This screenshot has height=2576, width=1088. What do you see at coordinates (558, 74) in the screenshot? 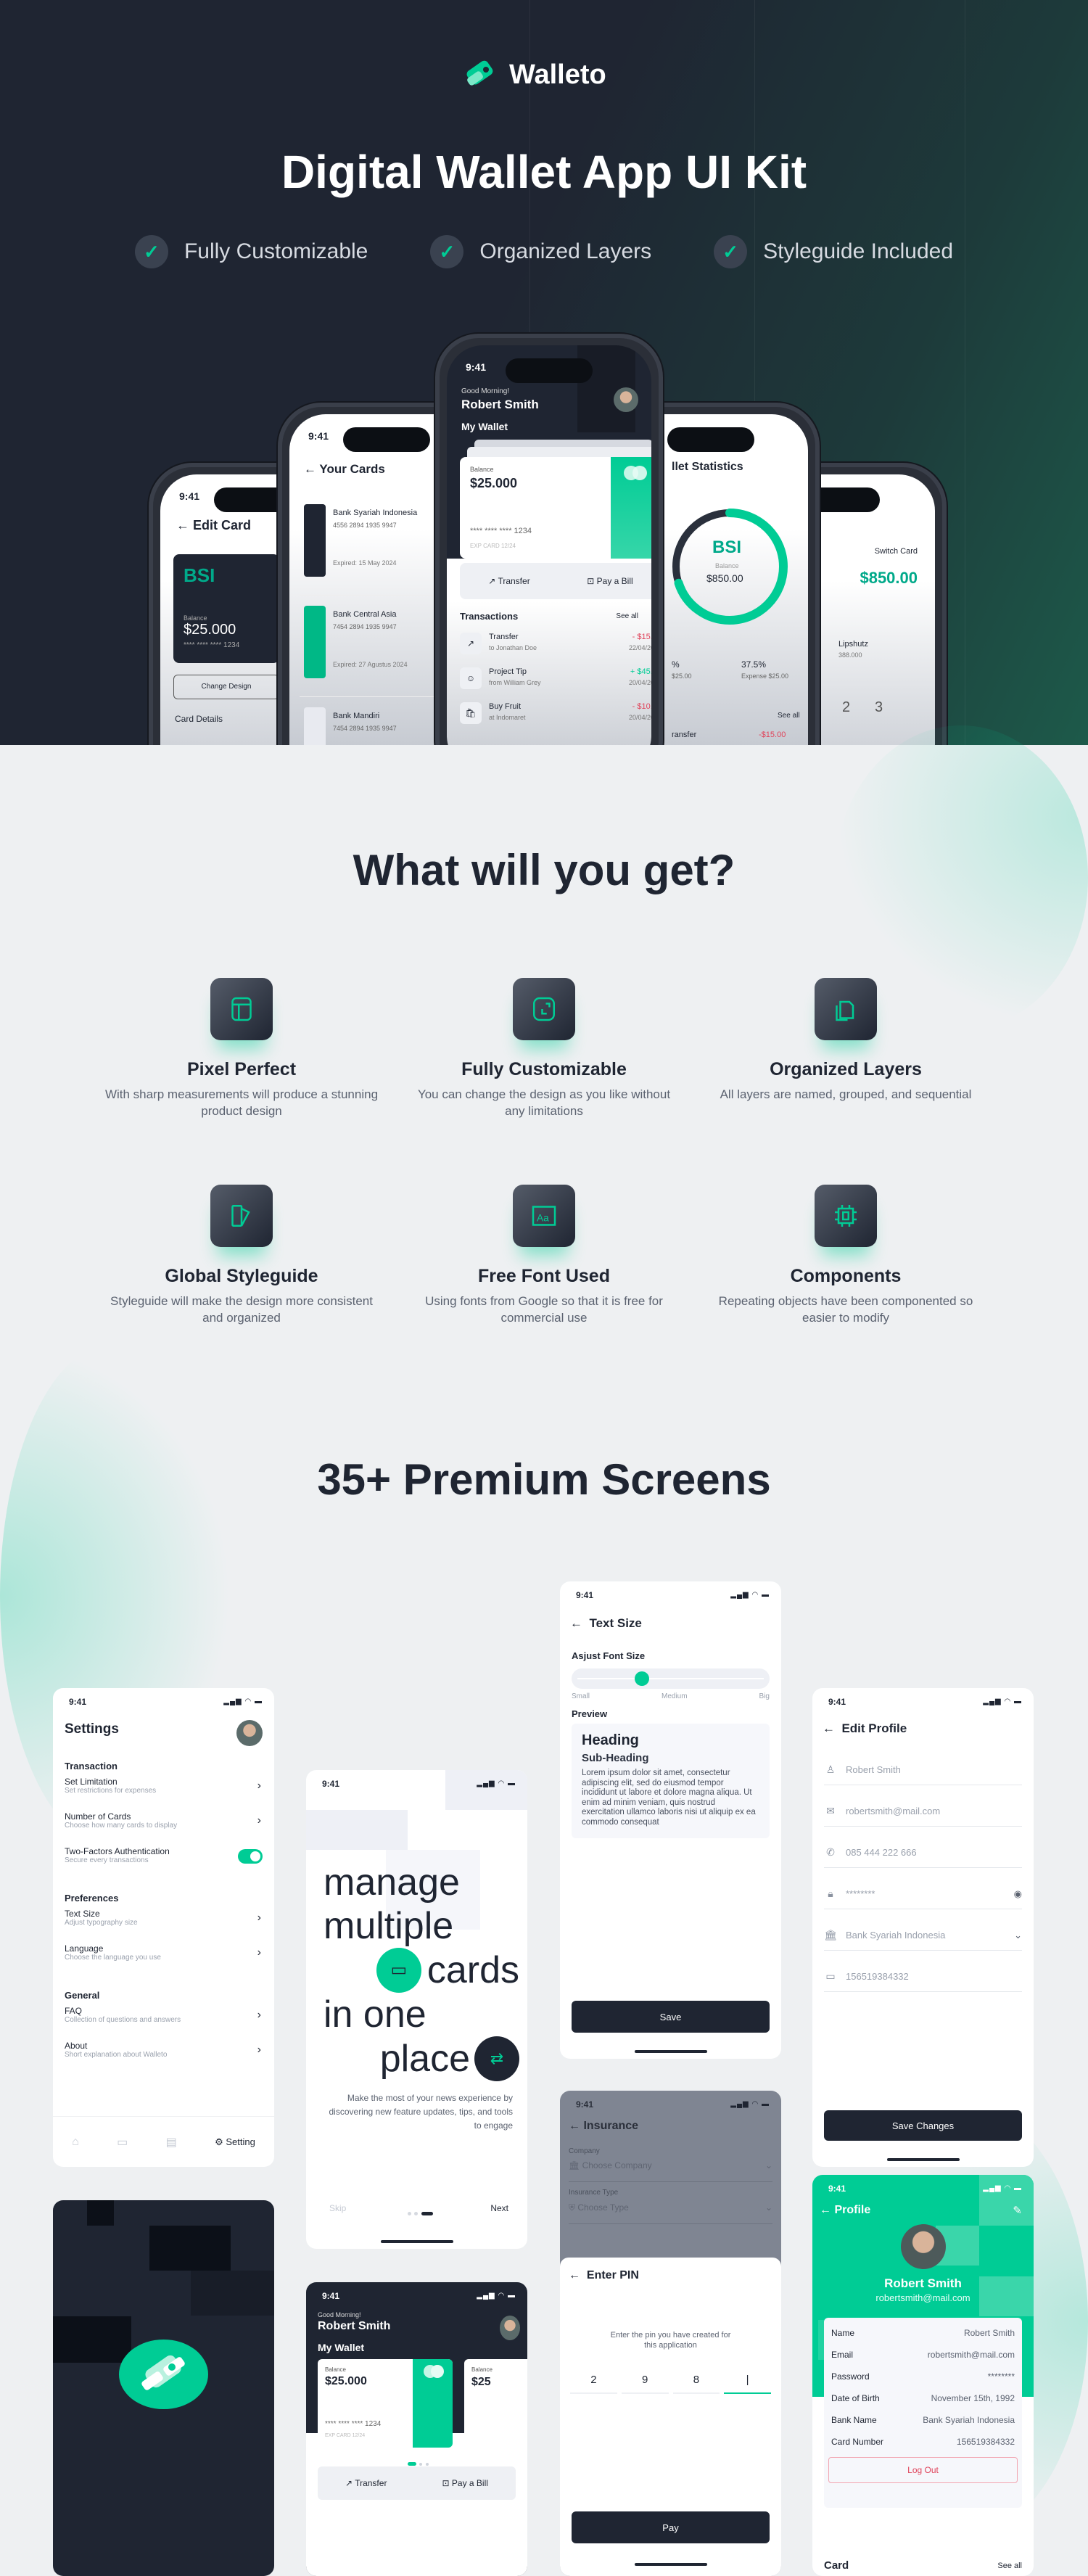
I see `brand-name: Walleto` at bounding box center [558, 74].